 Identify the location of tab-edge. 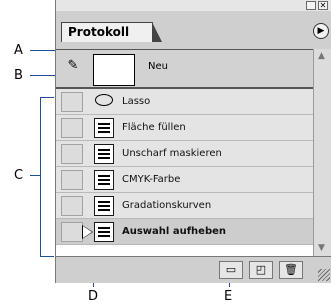
(157, 32).